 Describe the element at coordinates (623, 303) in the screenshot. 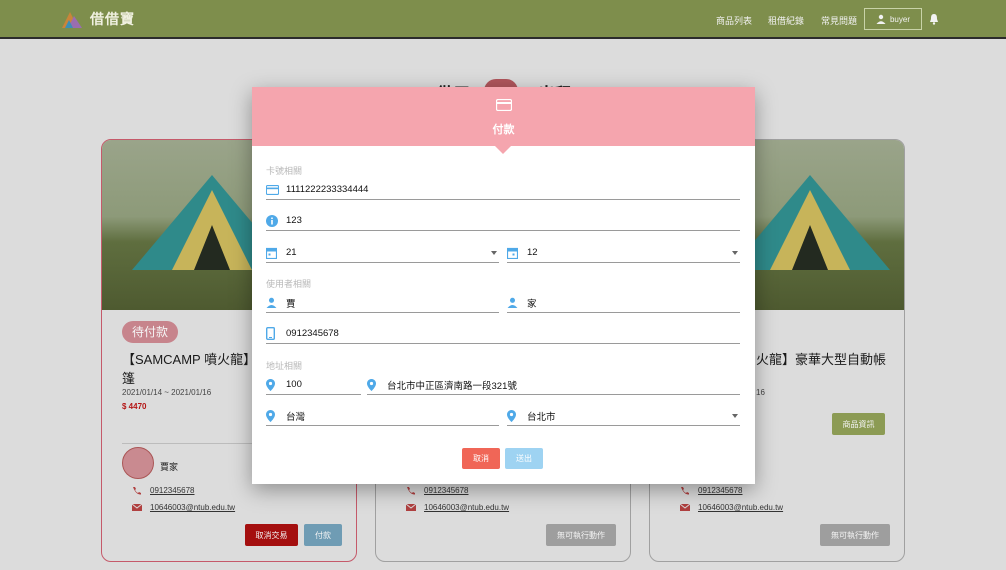

I see `first-name-field: 家` at that location.